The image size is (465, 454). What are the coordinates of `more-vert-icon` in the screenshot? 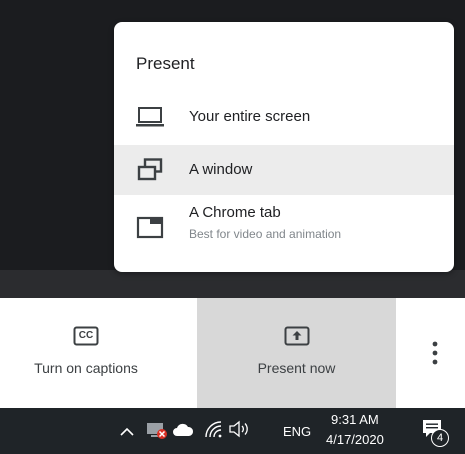 It's located at (435, 355).